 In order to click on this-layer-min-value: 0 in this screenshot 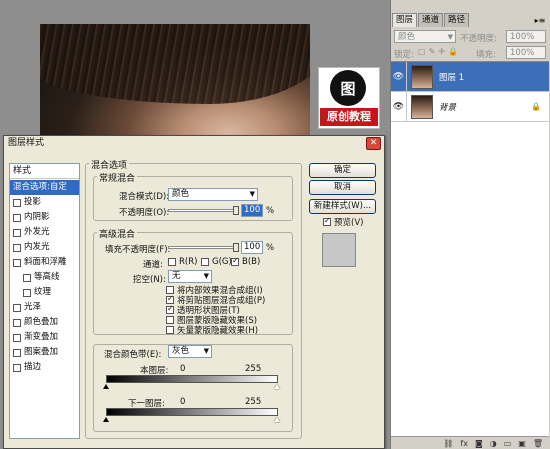, I will do `click(183, 369)`.